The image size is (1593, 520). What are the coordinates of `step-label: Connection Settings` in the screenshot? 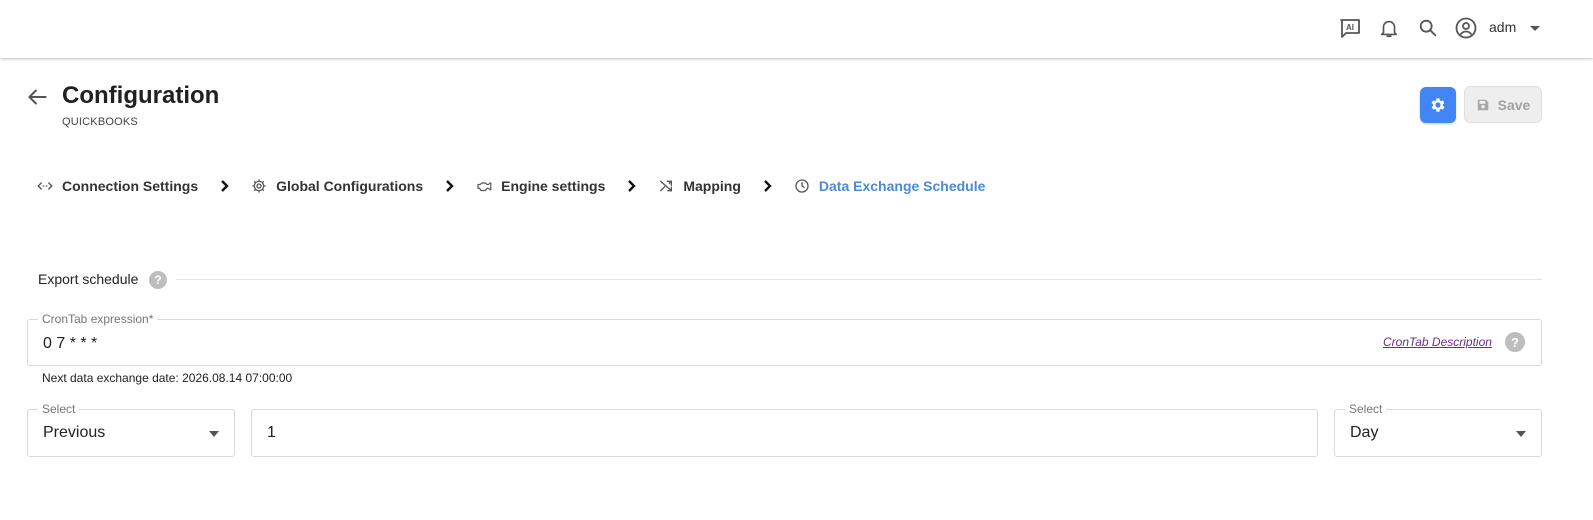 It's located at (130, 186).